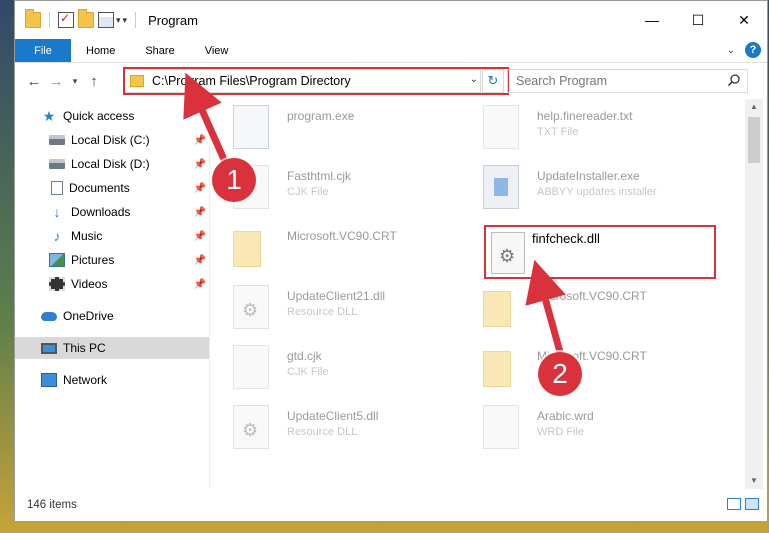 The width and height of the screenshot is (769, 533). I want to click on tab-home: Home, so click(100, 50).